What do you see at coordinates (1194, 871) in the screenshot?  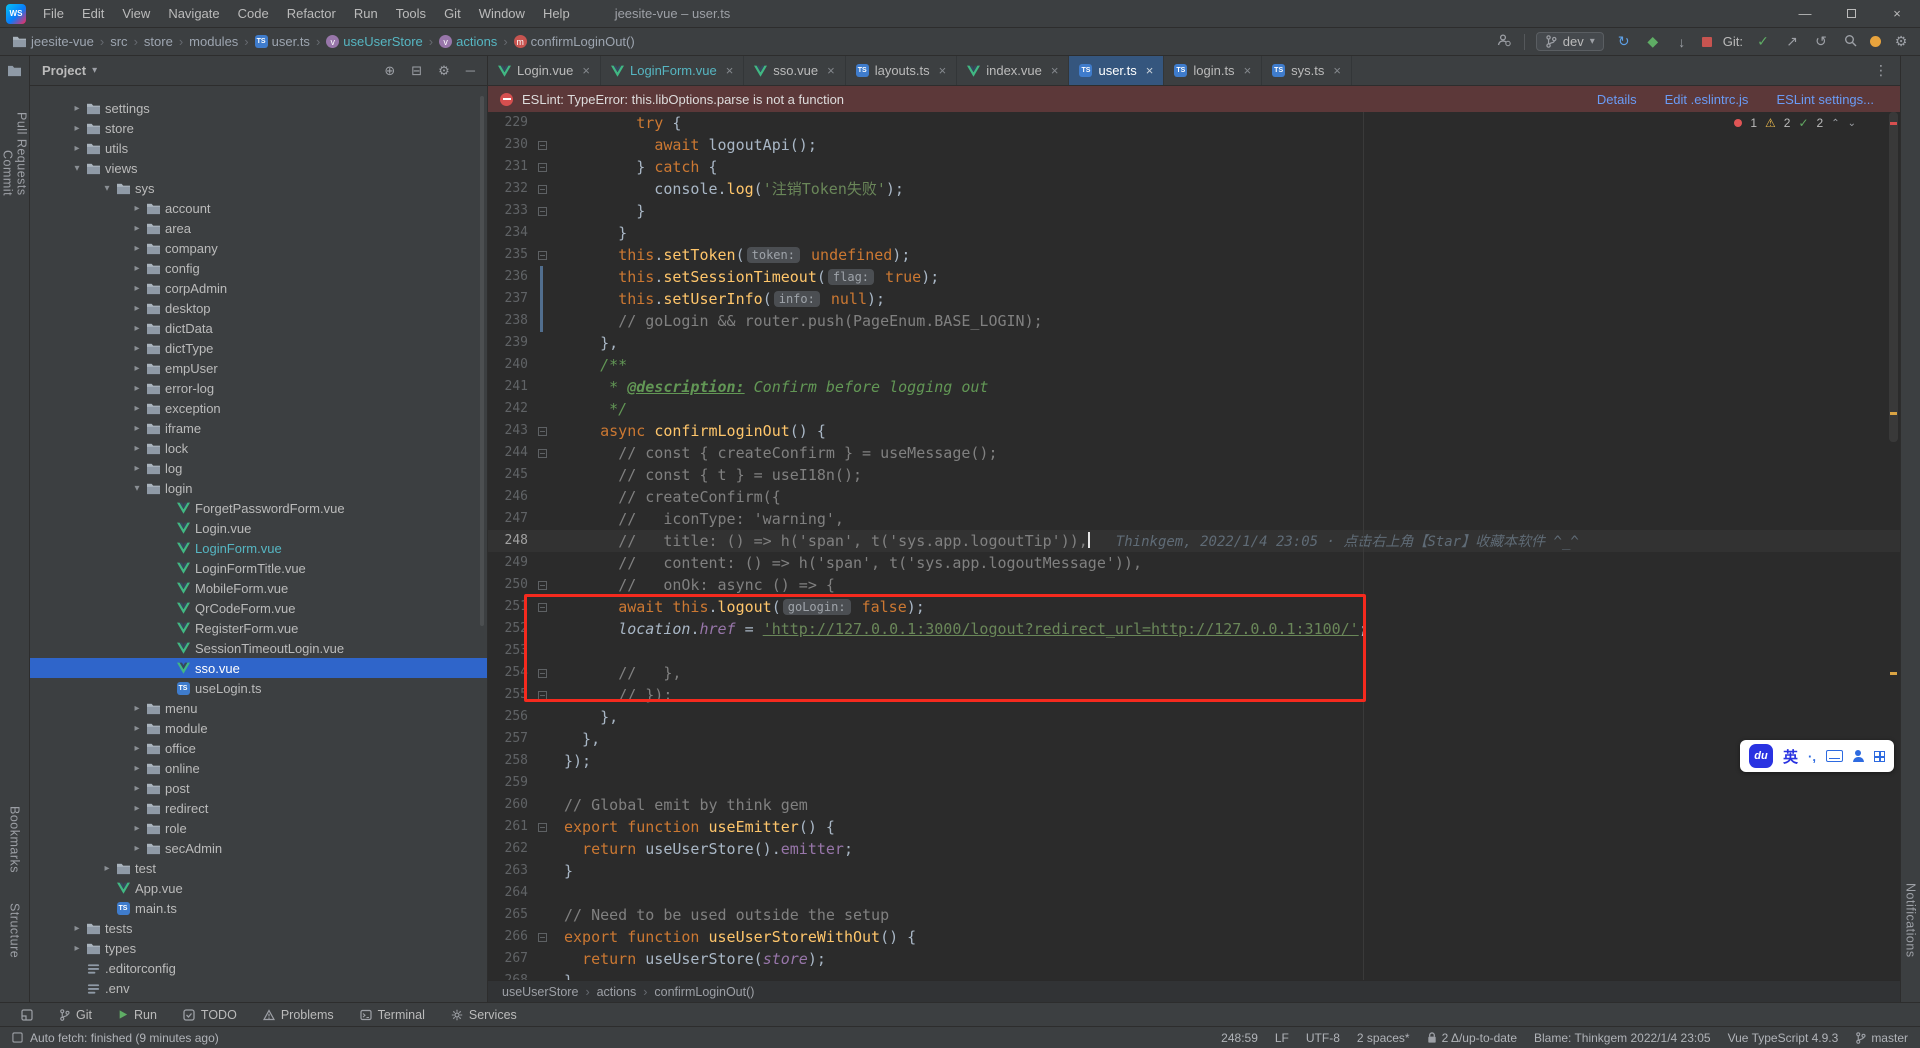 I see `code-line: 263}` at bounding box center [1194, 871].